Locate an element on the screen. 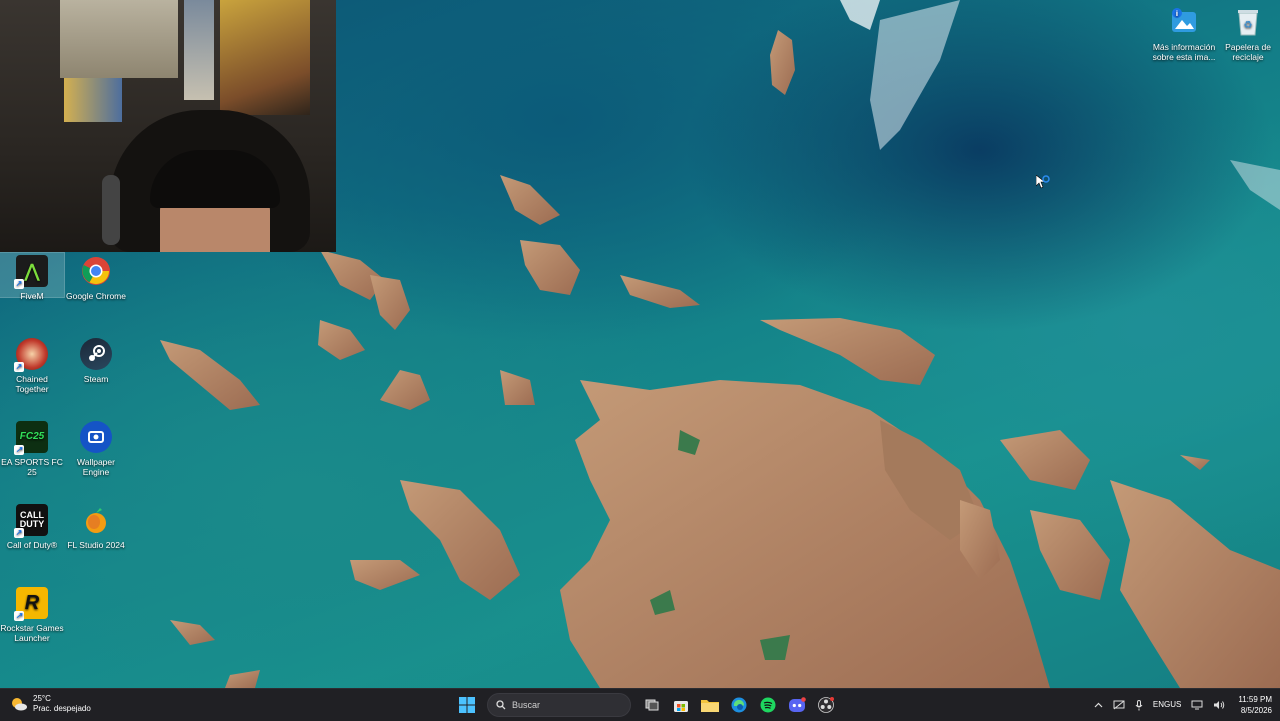 The image size is (1280, 721). microsoft-store-button is located at coordinates (681, 705).